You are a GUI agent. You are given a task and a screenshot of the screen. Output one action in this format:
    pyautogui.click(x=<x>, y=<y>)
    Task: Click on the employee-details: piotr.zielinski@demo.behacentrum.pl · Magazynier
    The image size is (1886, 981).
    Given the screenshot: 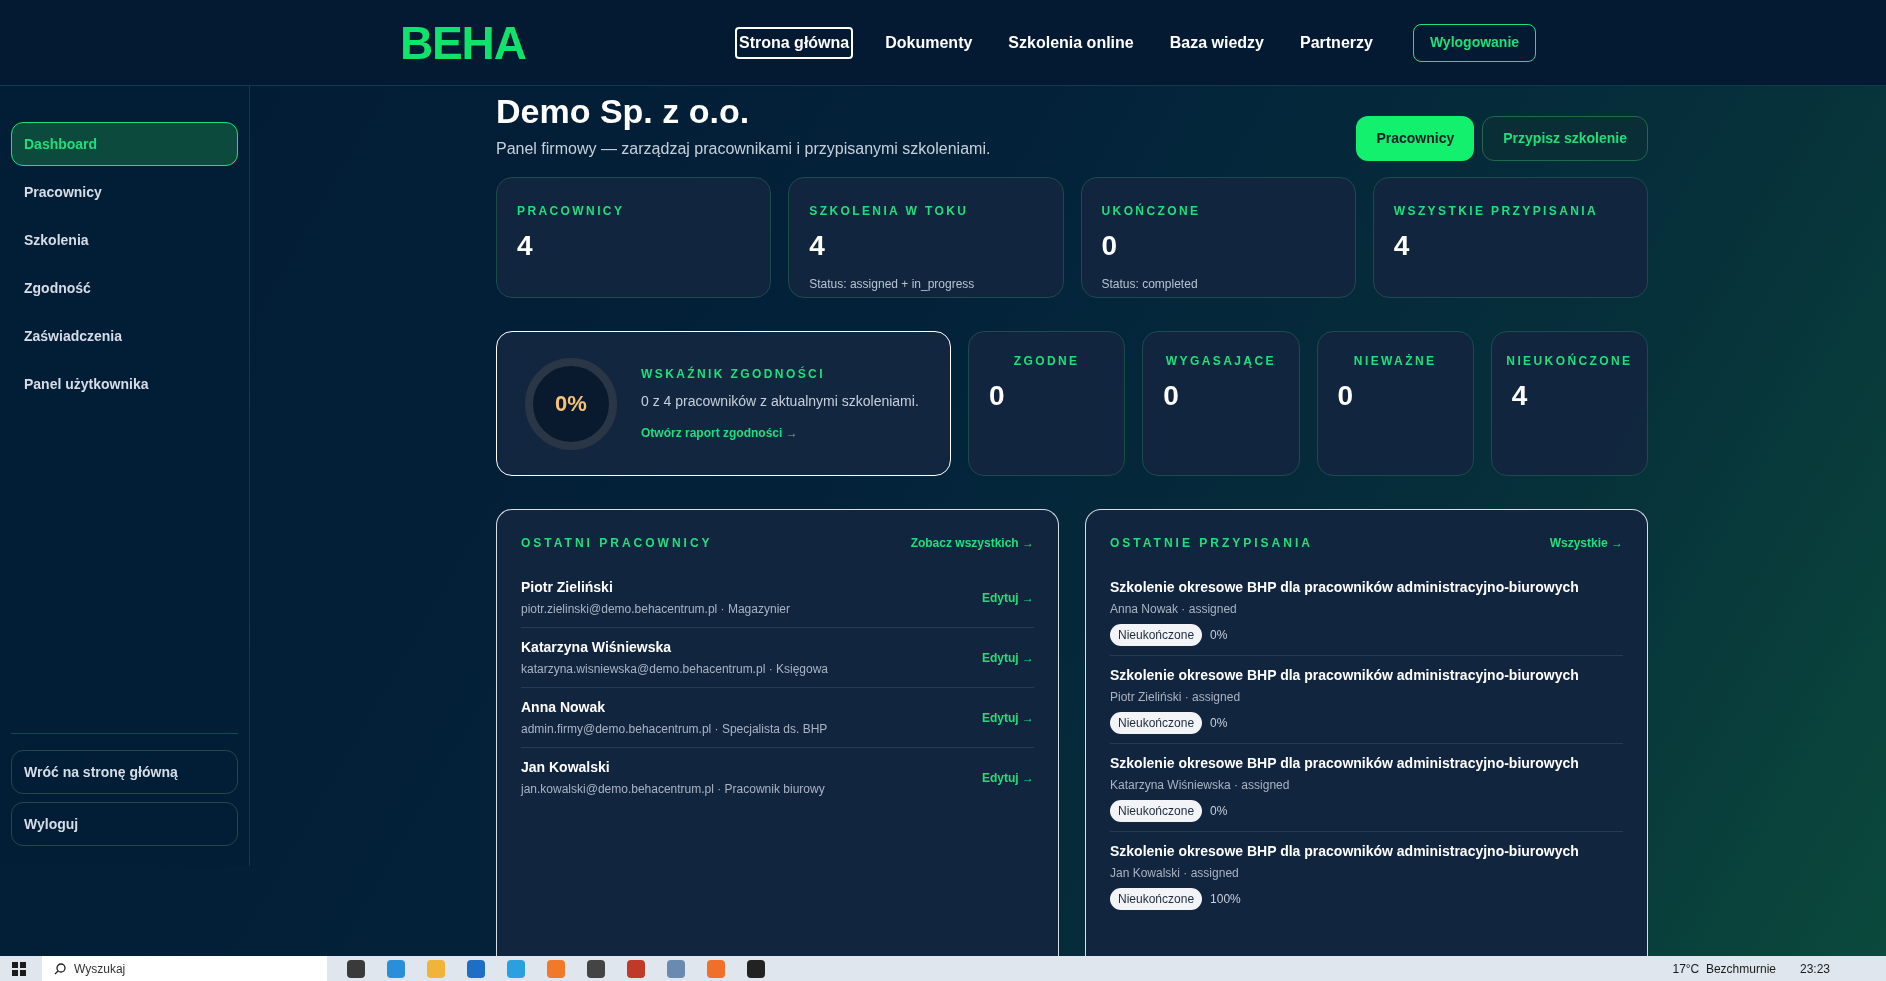 What is the action you would take?
    pyautogui.click(x=655, y=609)
    